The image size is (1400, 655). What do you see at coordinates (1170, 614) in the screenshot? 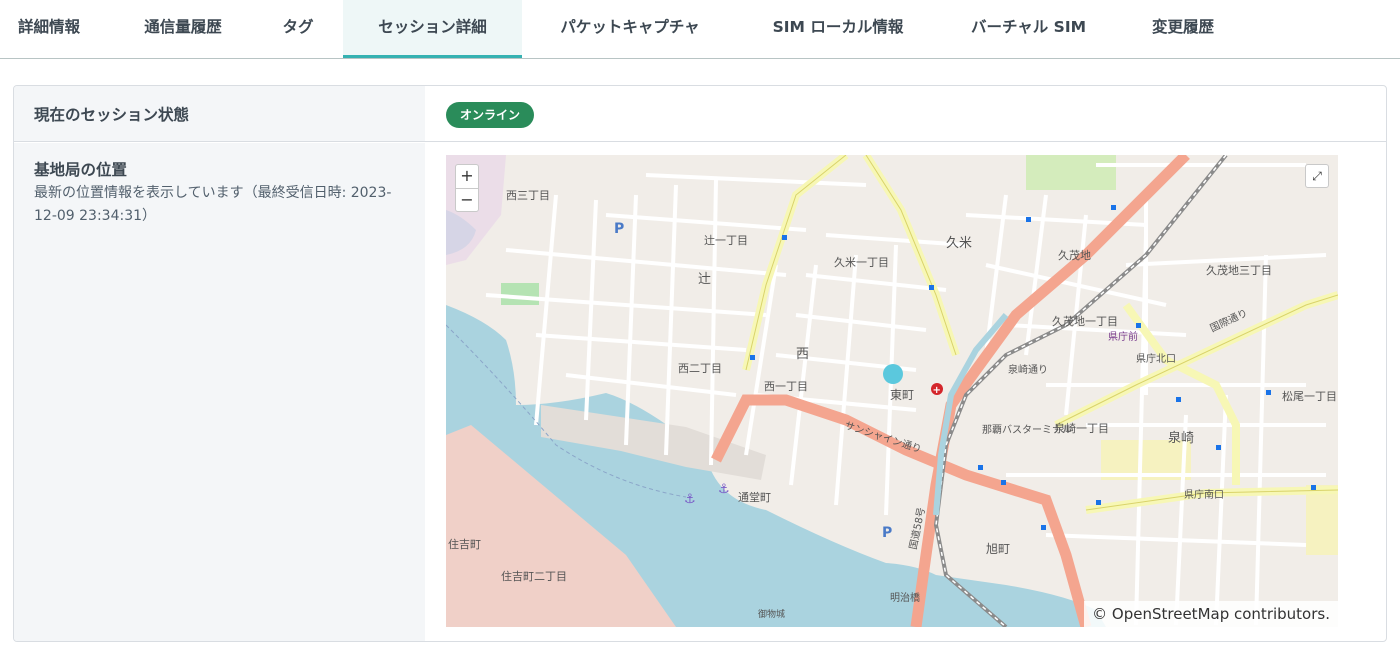
I see `openstreetmap-link: OpenStreetMap` at bounding box center [1170, 614].